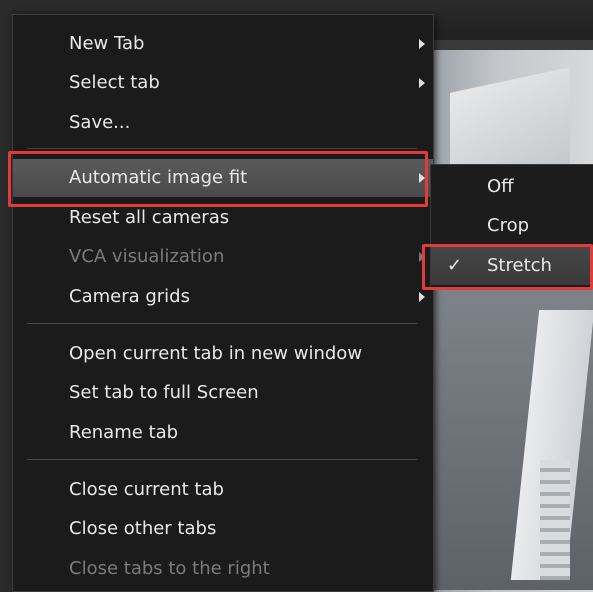  Describe the element at coordinates (223, 44) in the screenshot. I see `menu-item-new-tab: New Tab` at that location.